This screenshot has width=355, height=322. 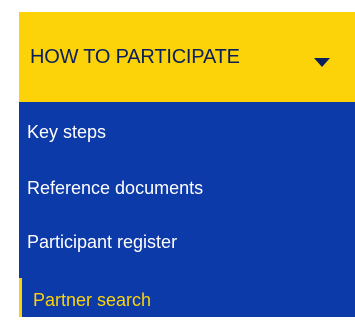 I want to click on menu-header-label: HOW TO PARTICIPATE, so click(x=135, y=56).